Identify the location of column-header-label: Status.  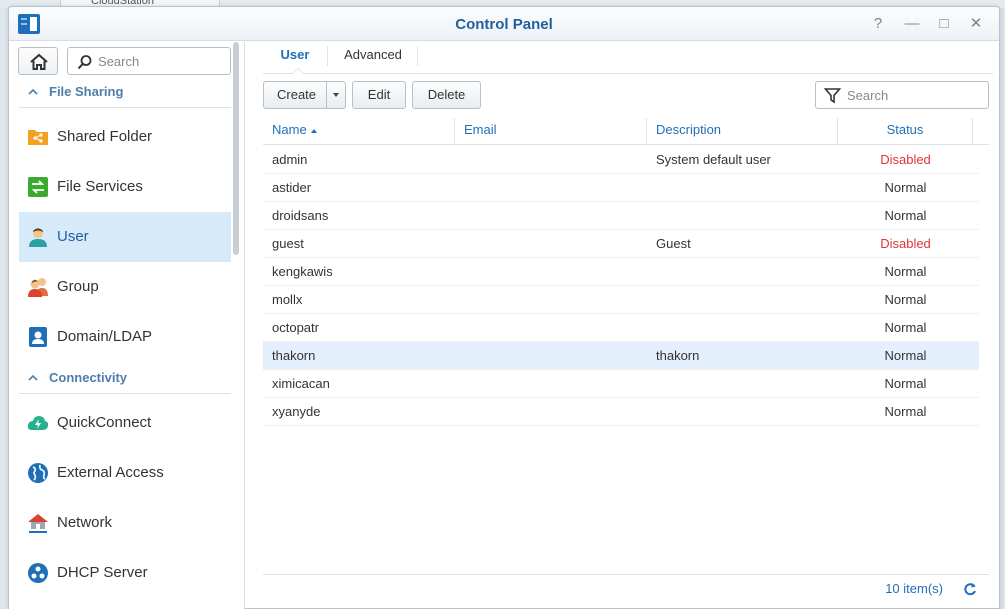
(905, 129).